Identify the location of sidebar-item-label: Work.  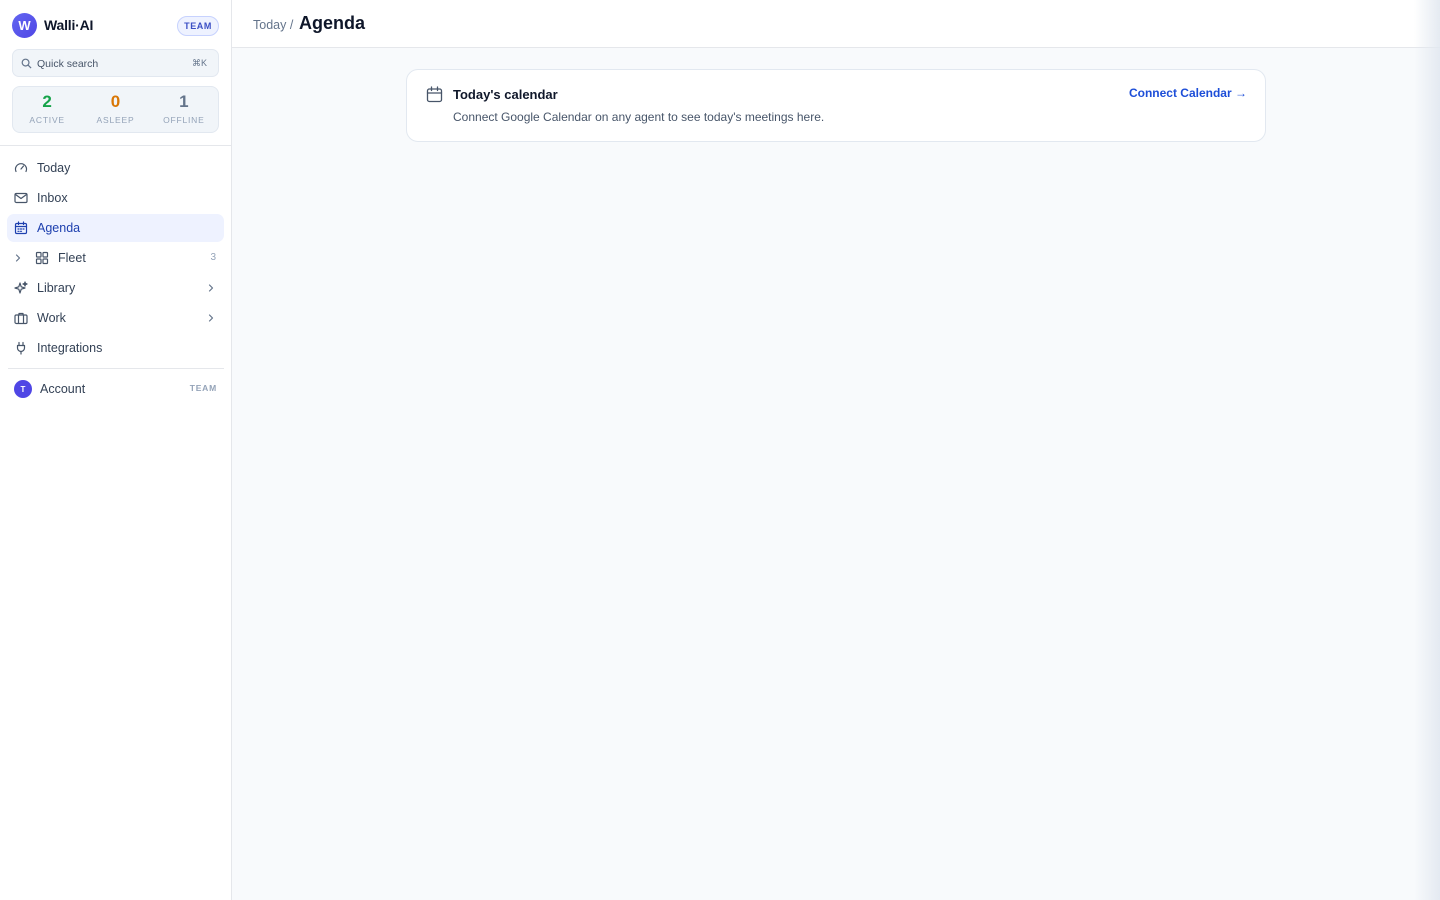
(51, 318).